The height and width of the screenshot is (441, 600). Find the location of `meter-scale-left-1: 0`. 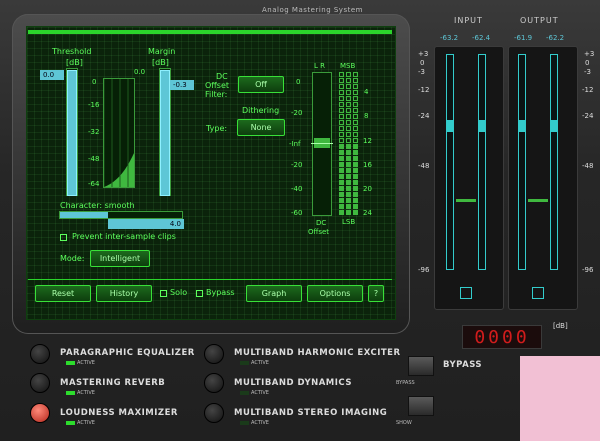

meter-scale-left-1: 0 is located at coordinates (422, 63).